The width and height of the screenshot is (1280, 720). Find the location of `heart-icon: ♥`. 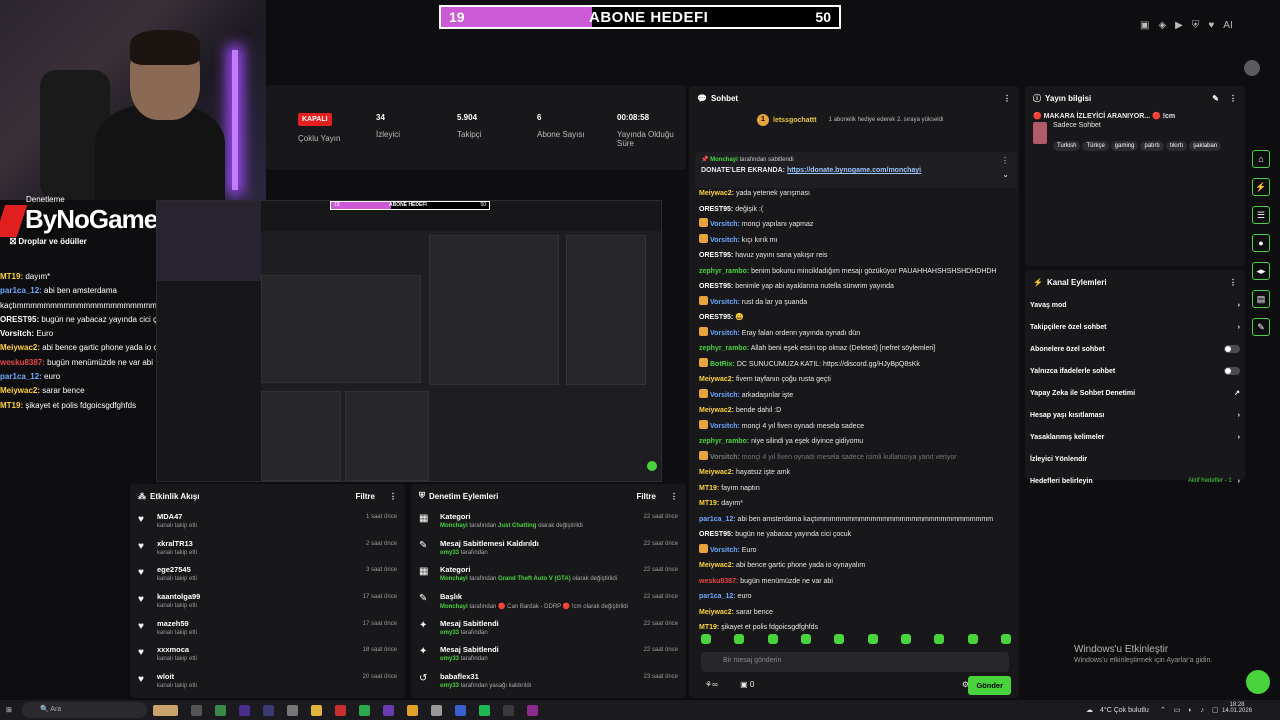

heart-icon: ♥ is located at coordinates (1211, 25).